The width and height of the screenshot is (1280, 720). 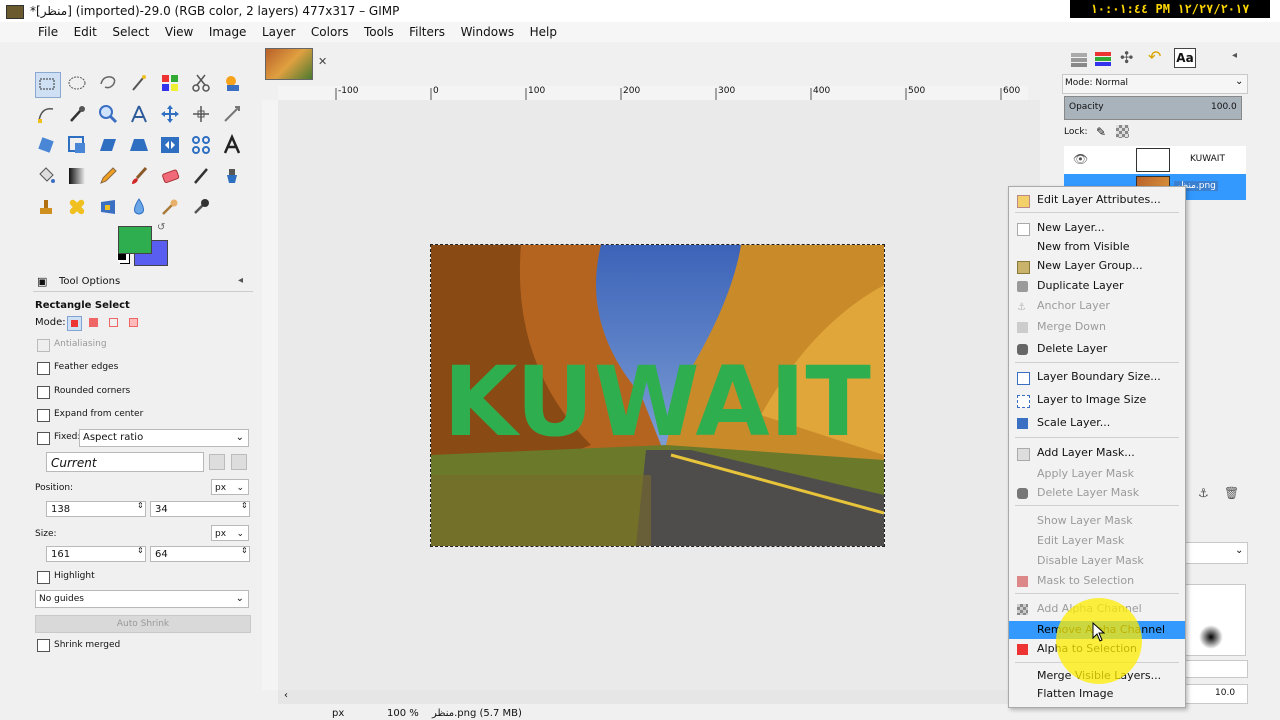 I want to click on paths-tab-icon: ✣, so click(x=1126, y=57).